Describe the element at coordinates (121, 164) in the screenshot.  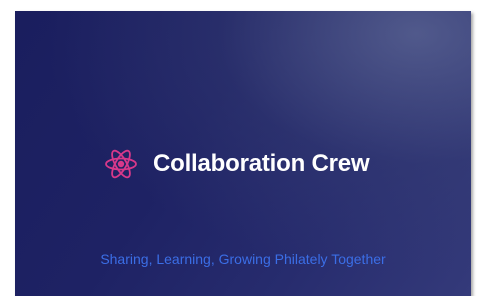
I see `atom-icon` at that location.